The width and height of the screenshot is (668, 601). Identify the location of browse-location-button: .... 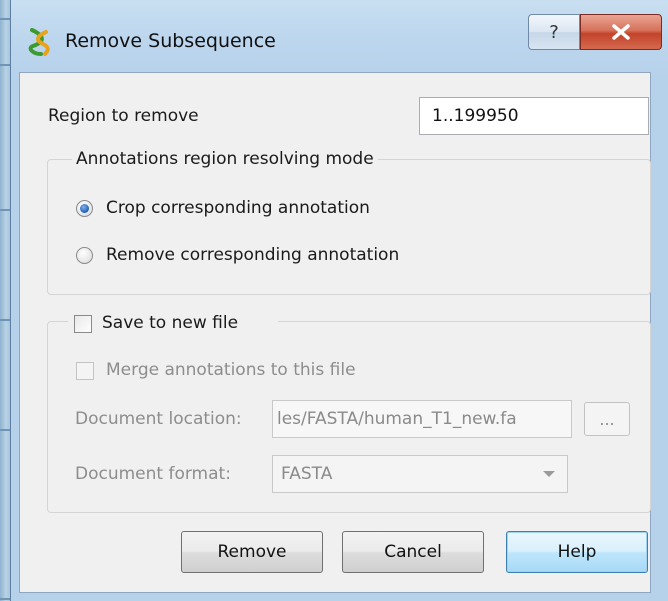
(607, 419).